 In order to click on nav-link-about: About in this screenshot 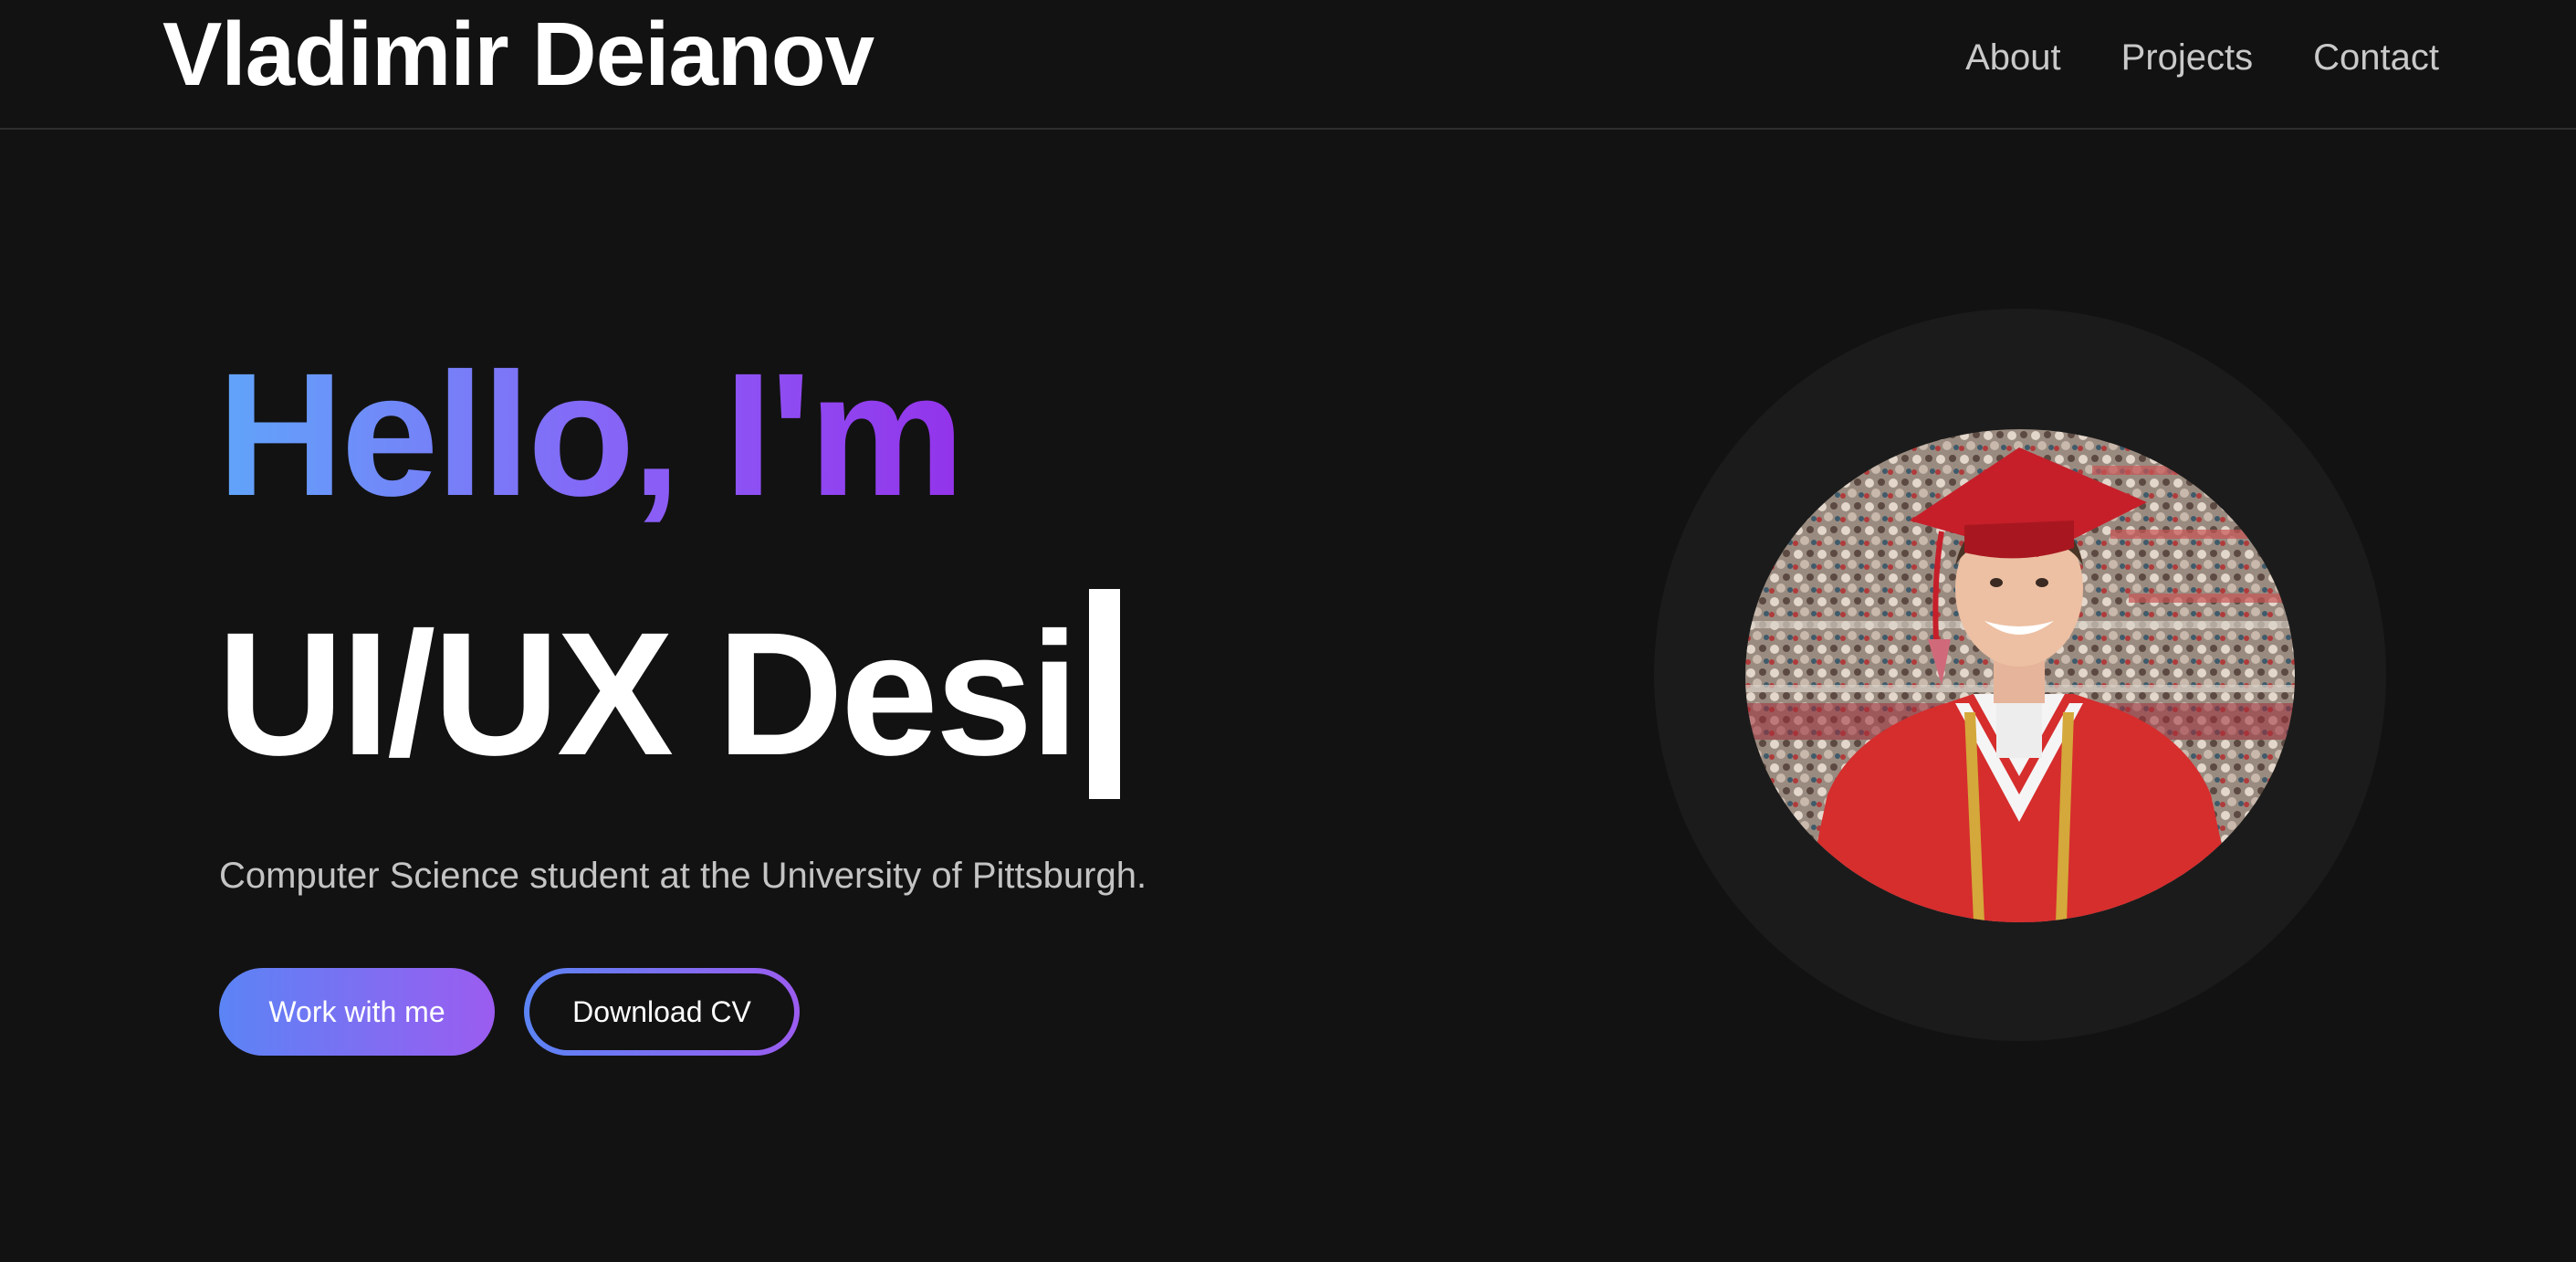, I will do `click(2013, 57)`.